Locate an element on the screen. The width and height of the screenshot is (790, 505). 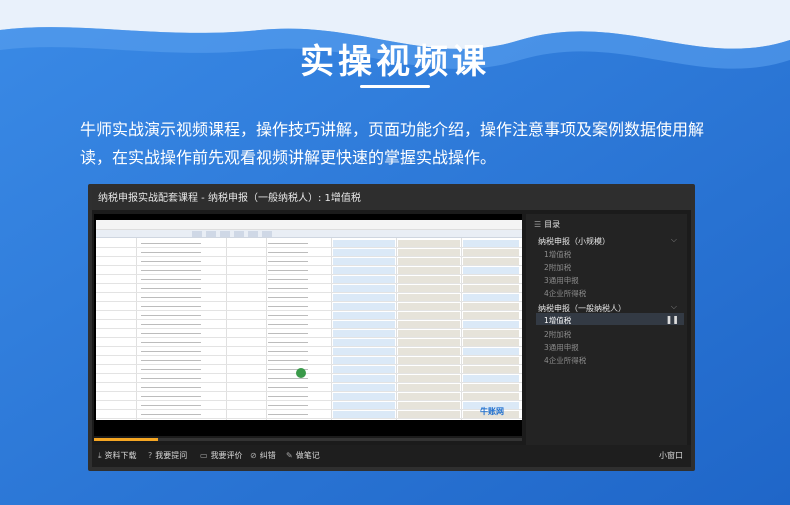
section-title-small-scale: 纳税申报（小规模） is located at coordinates (574, 241).